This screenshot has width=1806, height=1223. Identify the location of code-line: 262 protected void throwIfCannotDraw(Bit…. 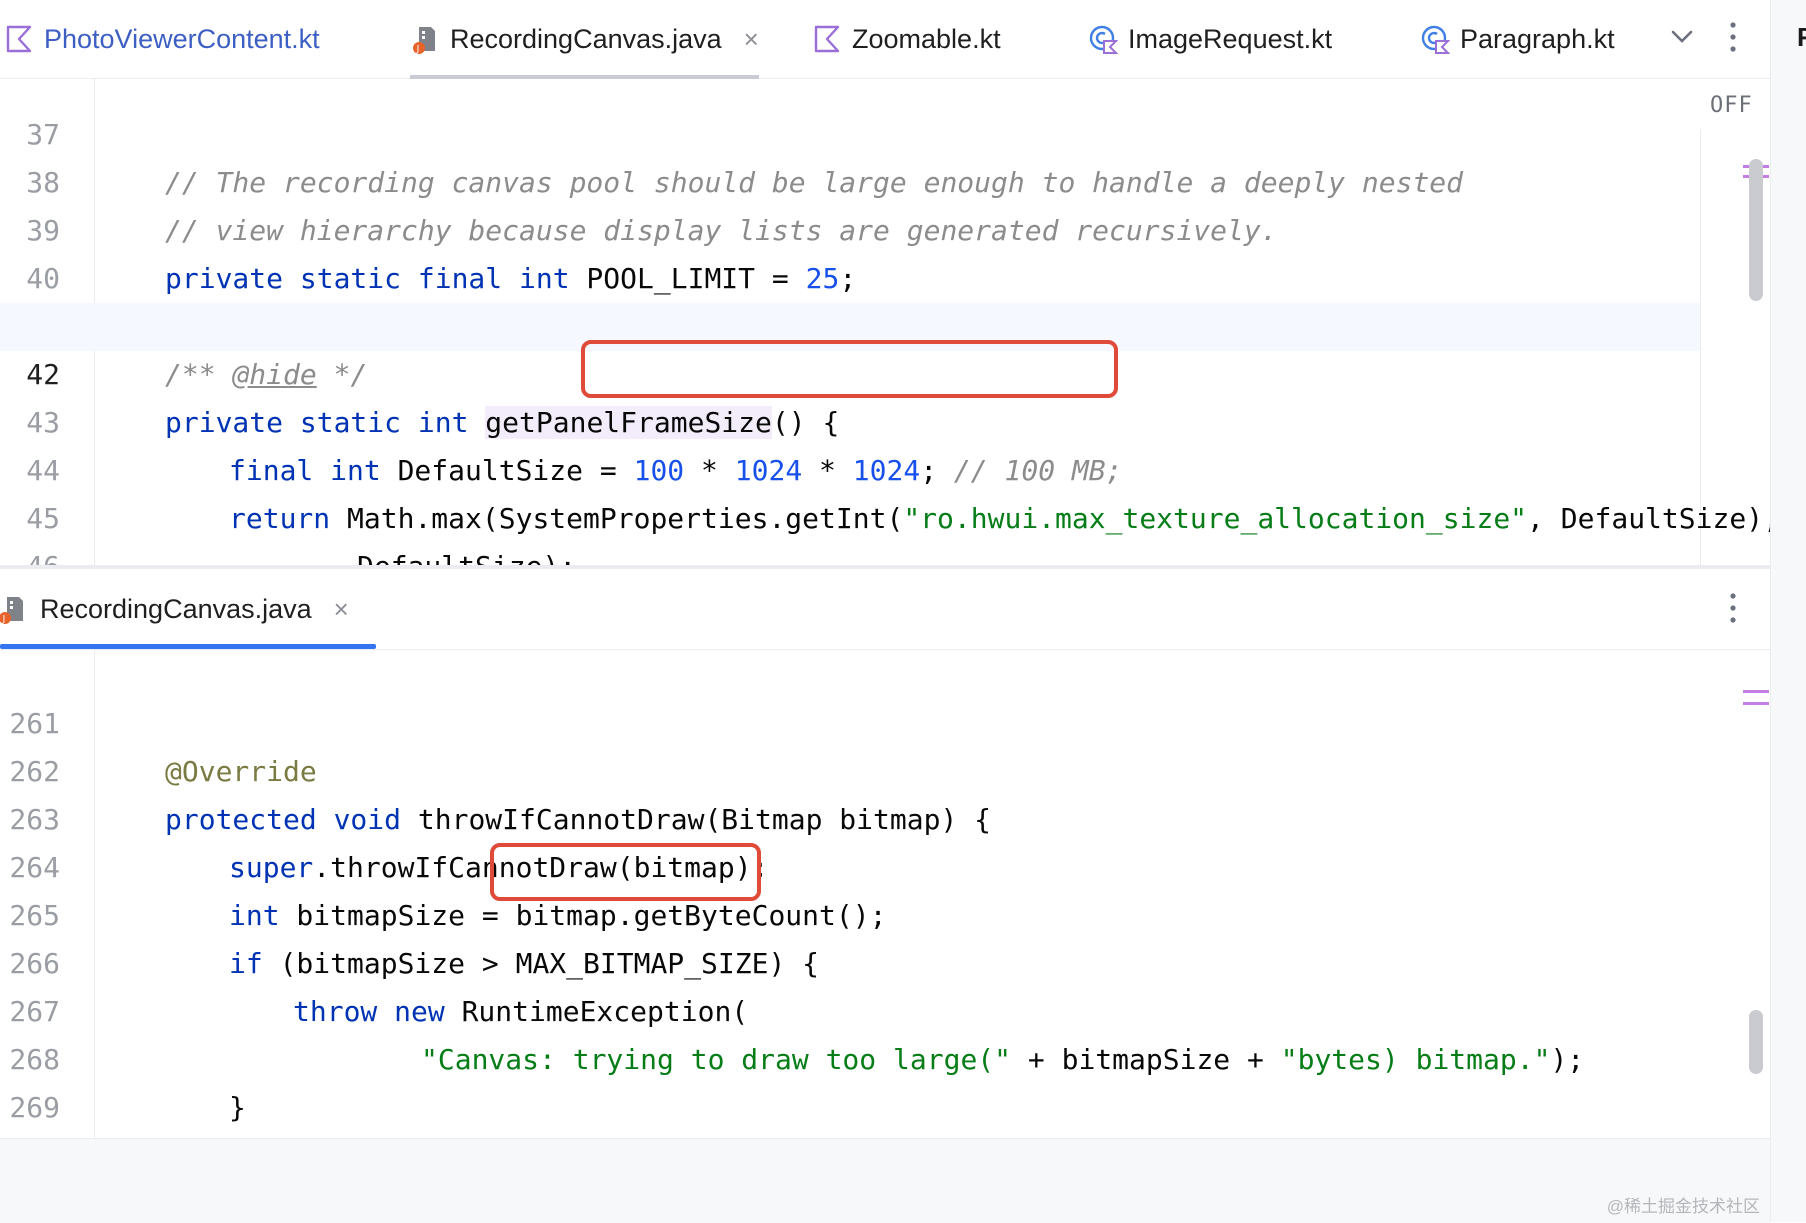
(850, 768).